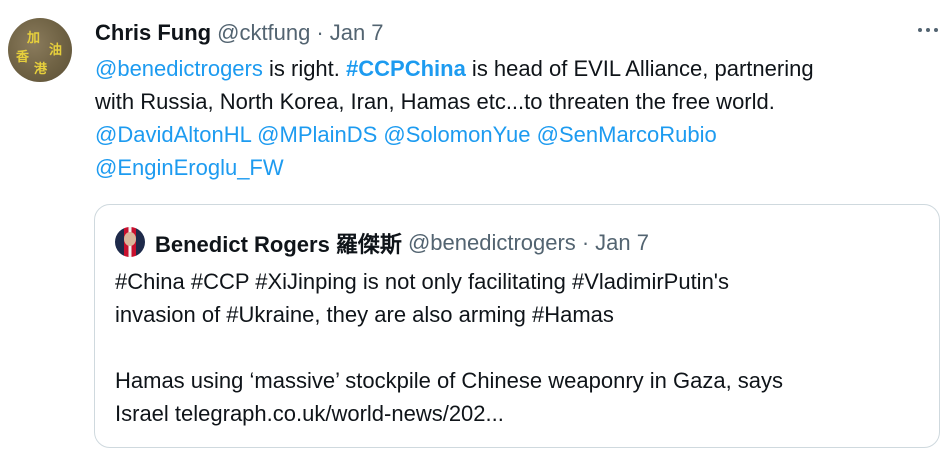  I want to click on avatar-glyph: 油, so click(56, 50).